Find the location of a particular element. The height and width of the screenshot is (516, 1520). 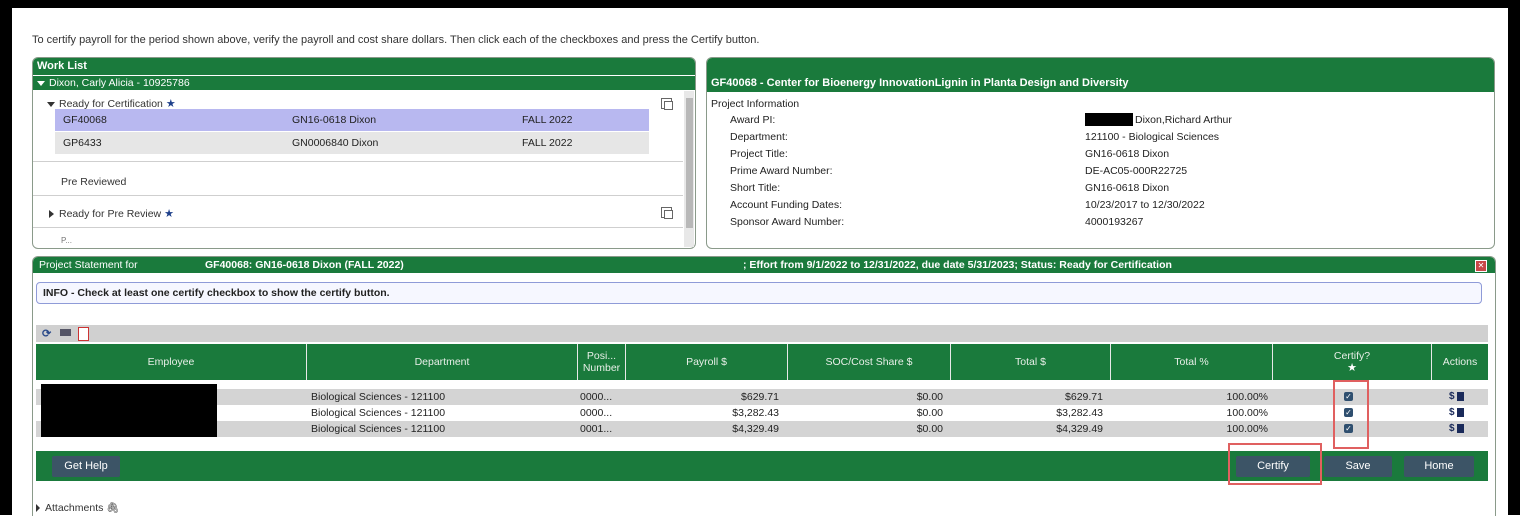

label-short-title: Short Title: is located at coordinates (755, 188).